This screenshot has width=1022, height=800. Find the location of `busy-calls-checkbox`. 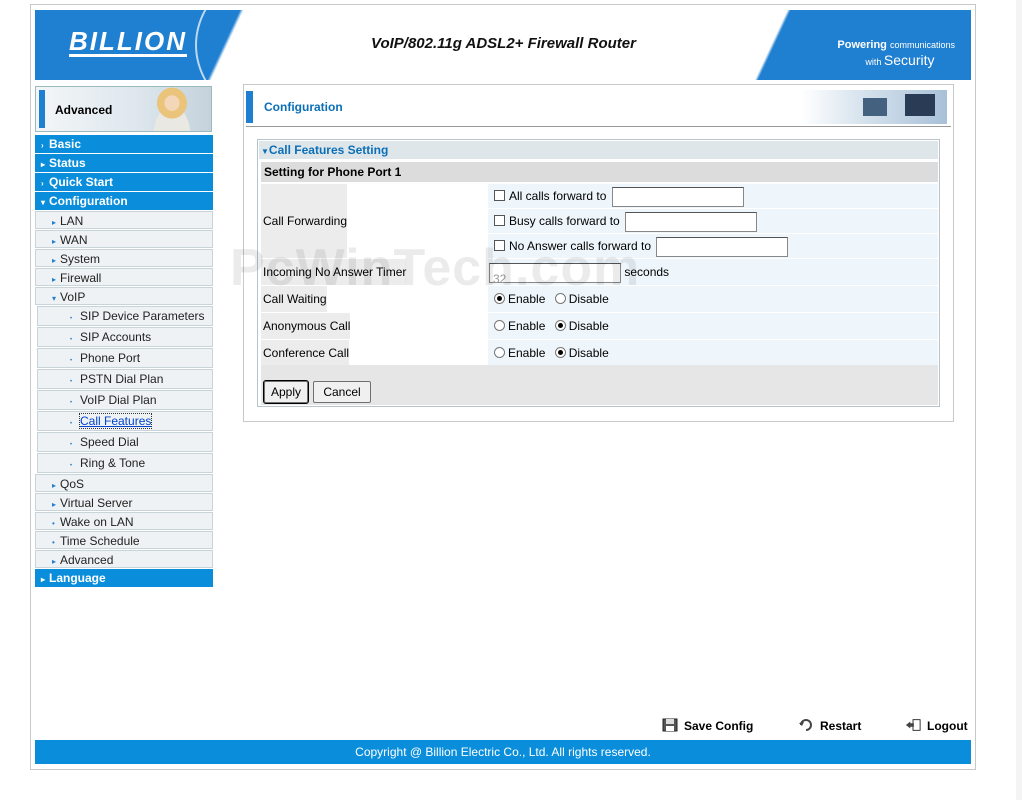

busy-calls-checkbox is located at coordinates (499, 220).